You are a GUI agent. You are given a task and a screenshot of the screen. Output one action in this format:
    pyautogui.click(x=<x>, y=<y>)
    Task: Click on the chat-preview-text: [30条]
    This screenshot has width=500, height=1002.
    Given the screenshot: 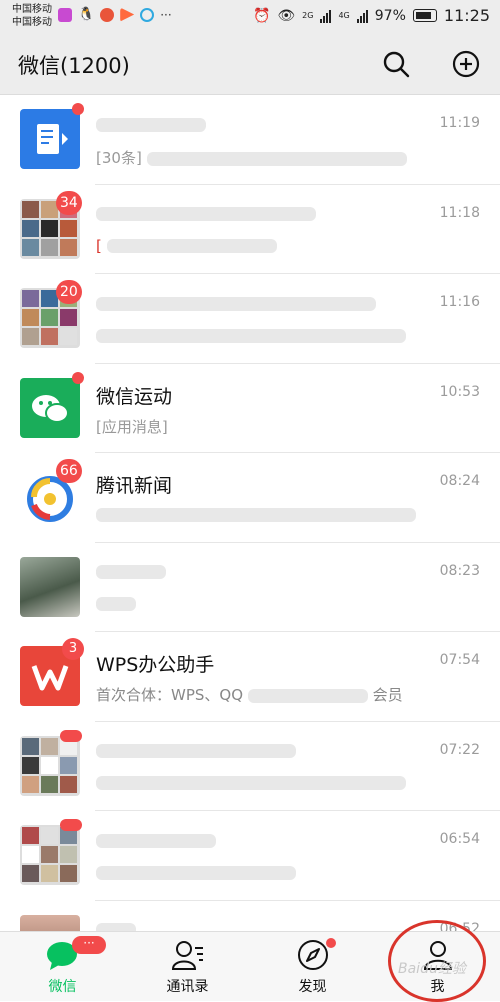 What is the action you would take?
    pyautogui.click(x=119, y=158)
    